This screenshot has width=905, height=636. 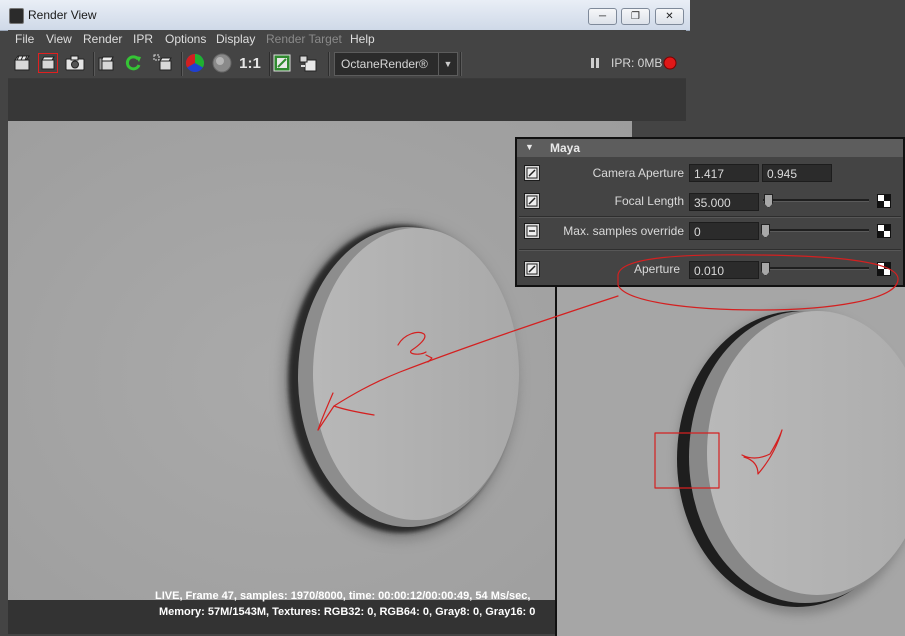 I want to click on restore-button: ❐, so click(x=635, y=16).